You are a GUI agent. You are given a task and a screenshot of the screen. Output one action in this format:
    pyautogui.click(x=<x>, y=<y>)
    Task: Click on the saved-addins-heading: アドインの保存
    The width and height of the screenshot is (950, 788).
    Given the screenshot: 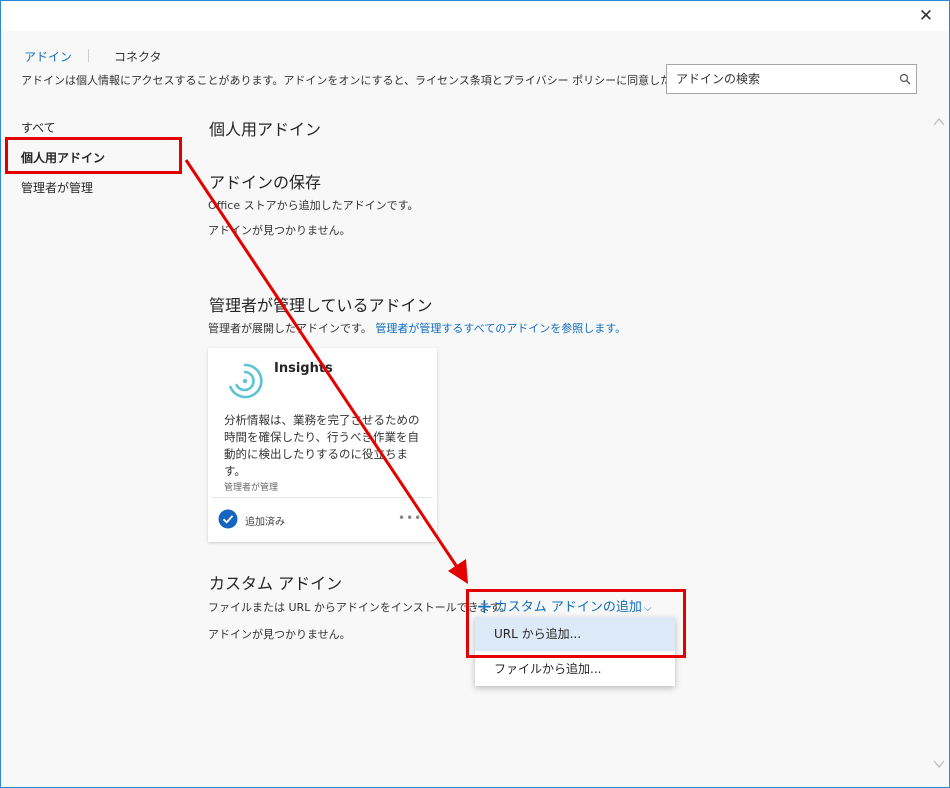 What is the action you would take?
    pyautogui.click(x=265, y=182)
    